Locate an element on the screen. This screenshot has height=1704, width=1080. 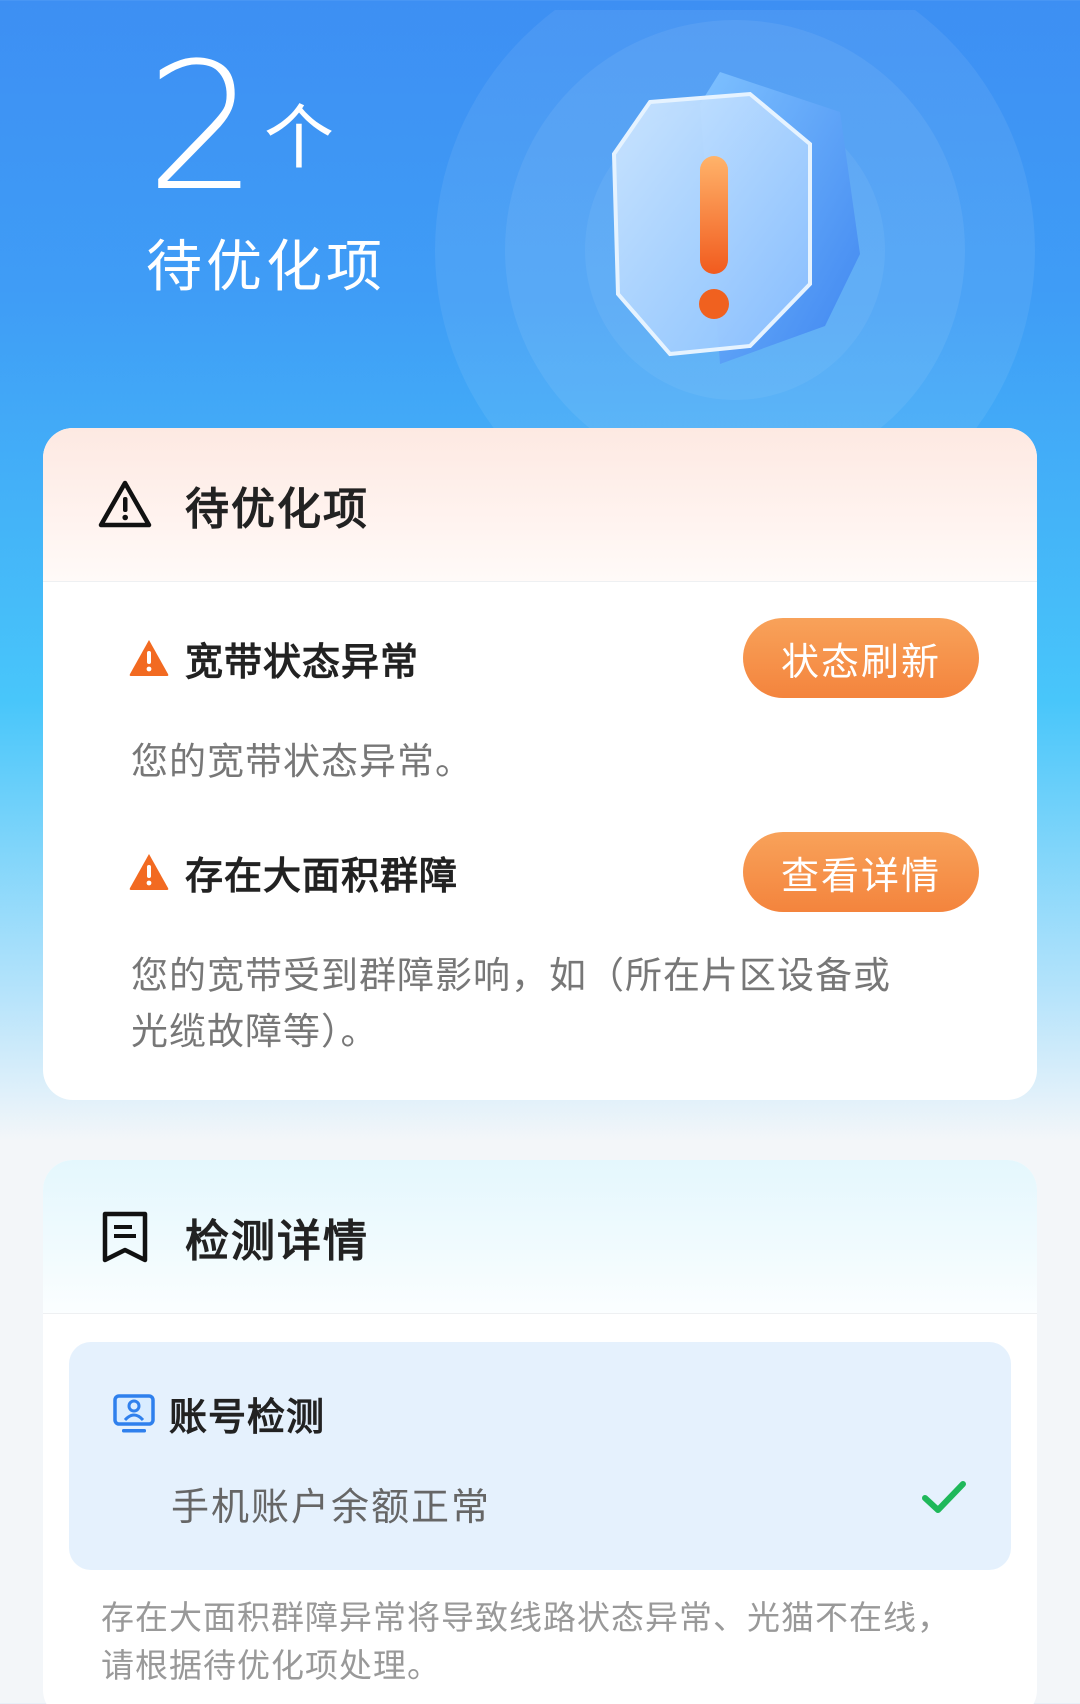
pending-count: 2 is located at coordinates (202, 127).